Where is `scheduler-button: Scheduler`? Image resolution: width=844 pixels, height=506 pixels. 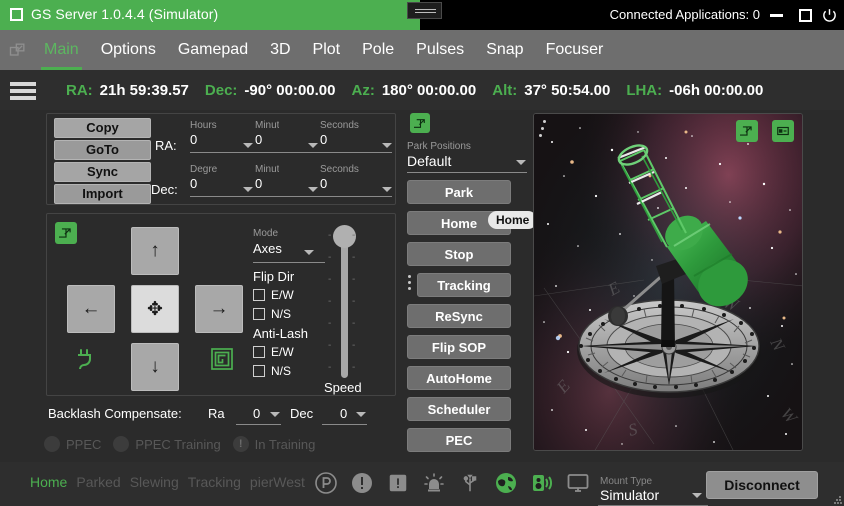 scheduler-button: Scheduler is located at coordinates (459, 409).